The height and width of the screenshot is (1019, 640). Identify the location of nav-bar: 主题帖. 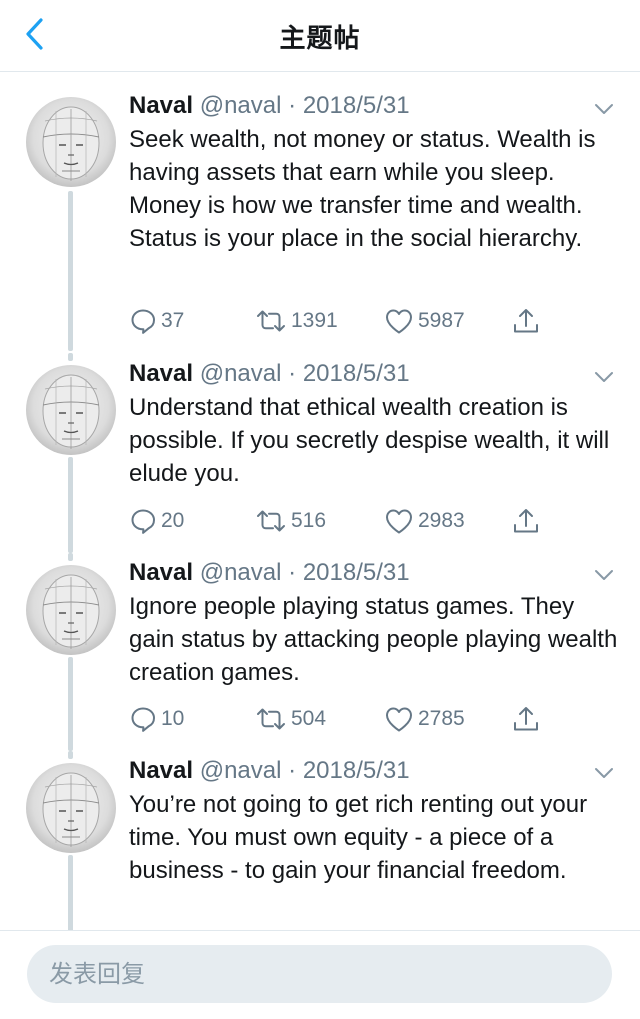
(320, 36).